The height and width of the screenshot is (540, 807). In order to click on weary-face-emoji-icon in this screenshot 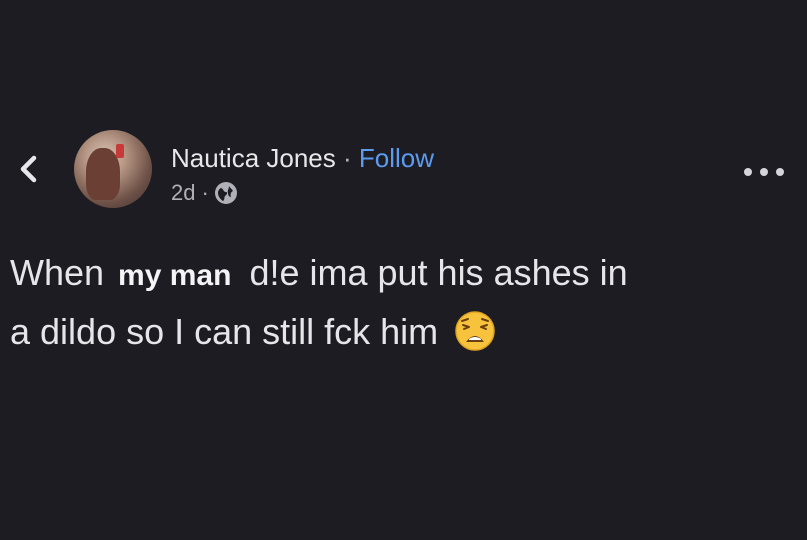, I will do `click(475, 331)`.